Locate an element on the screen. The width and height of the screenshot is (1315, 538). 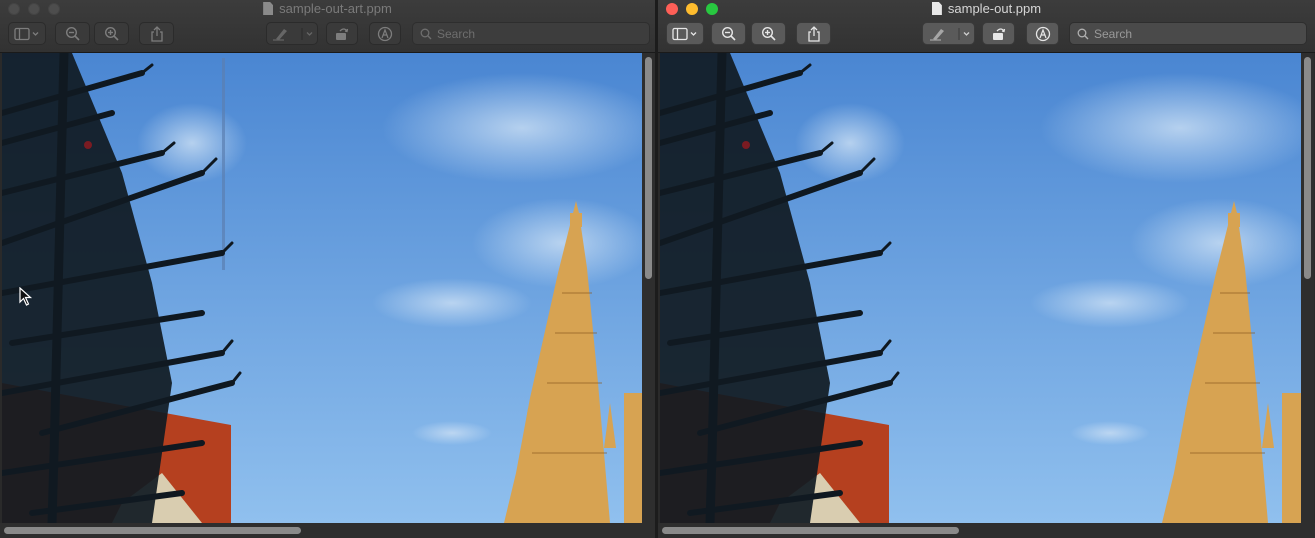
window-title-text: sample-out-art.ppm is located at coordinates (335, 8).